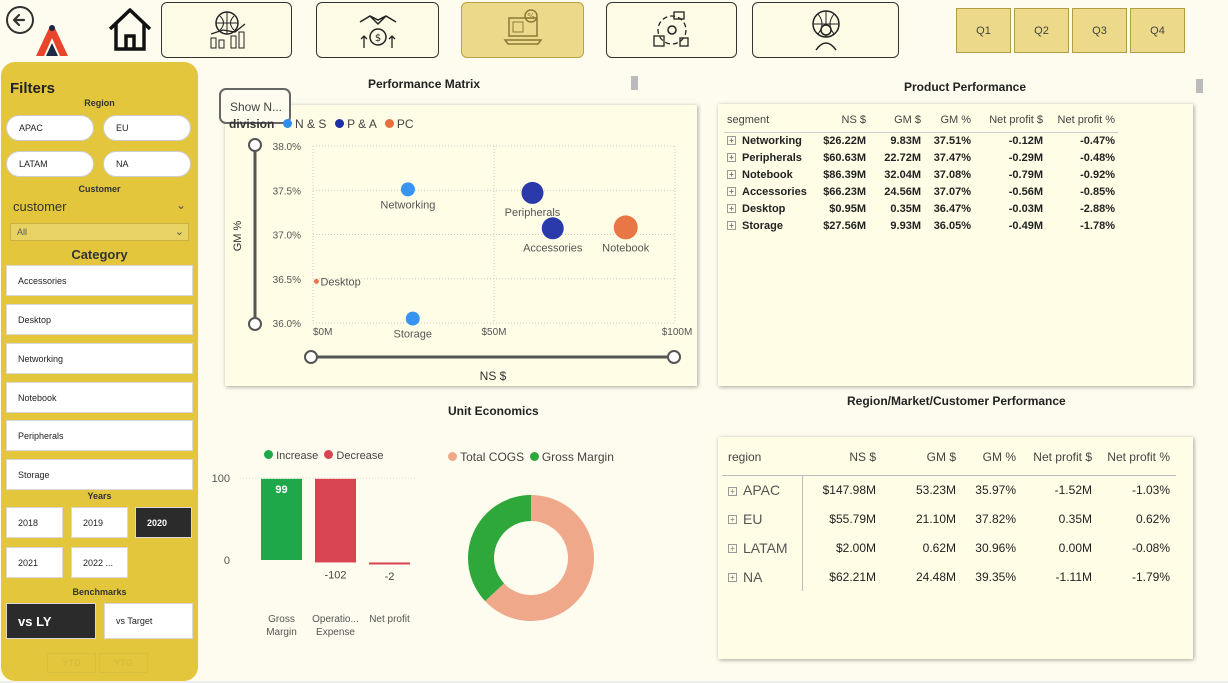 This screenshot has height=683, width=1228. What do you see at coordinates (949, 547) in the screenshot?
I see `table-row: + LATAM $2.00M 0.62M 30.96% 0.00M -0.08%` at bounding box center [949, 547].